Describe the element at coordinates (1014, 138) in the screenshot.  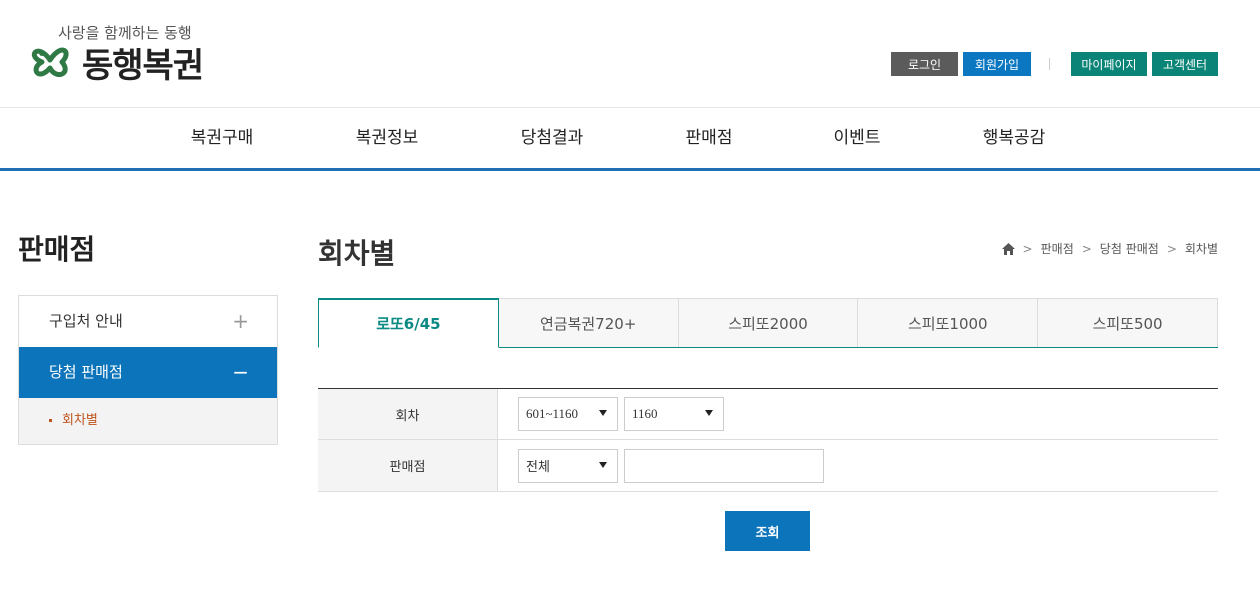
I see `nav-item-happiness: 행복공감` at that location.